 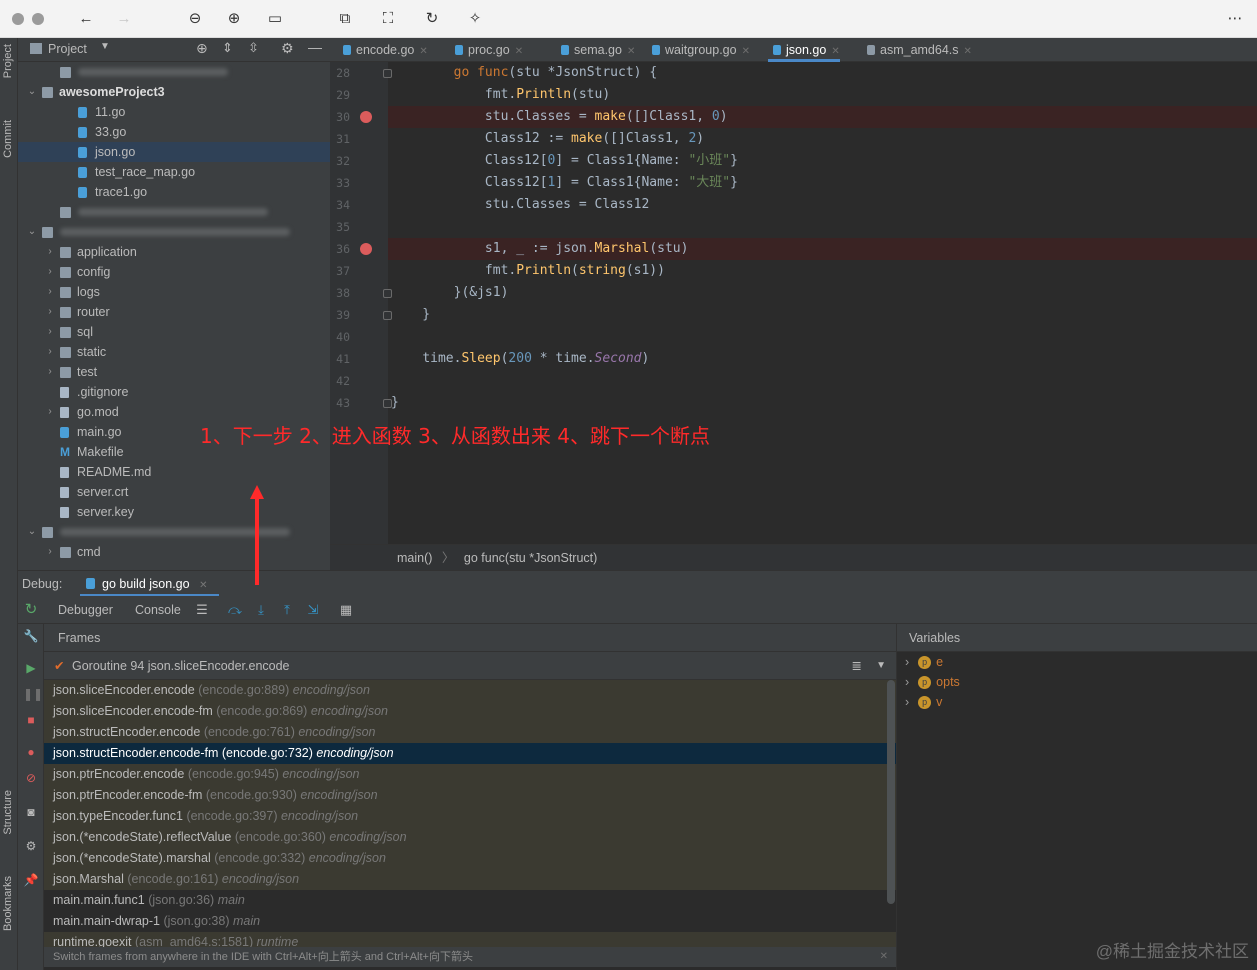 I want to click on filter-list-icon: ≣, so click(x=857, y=666).